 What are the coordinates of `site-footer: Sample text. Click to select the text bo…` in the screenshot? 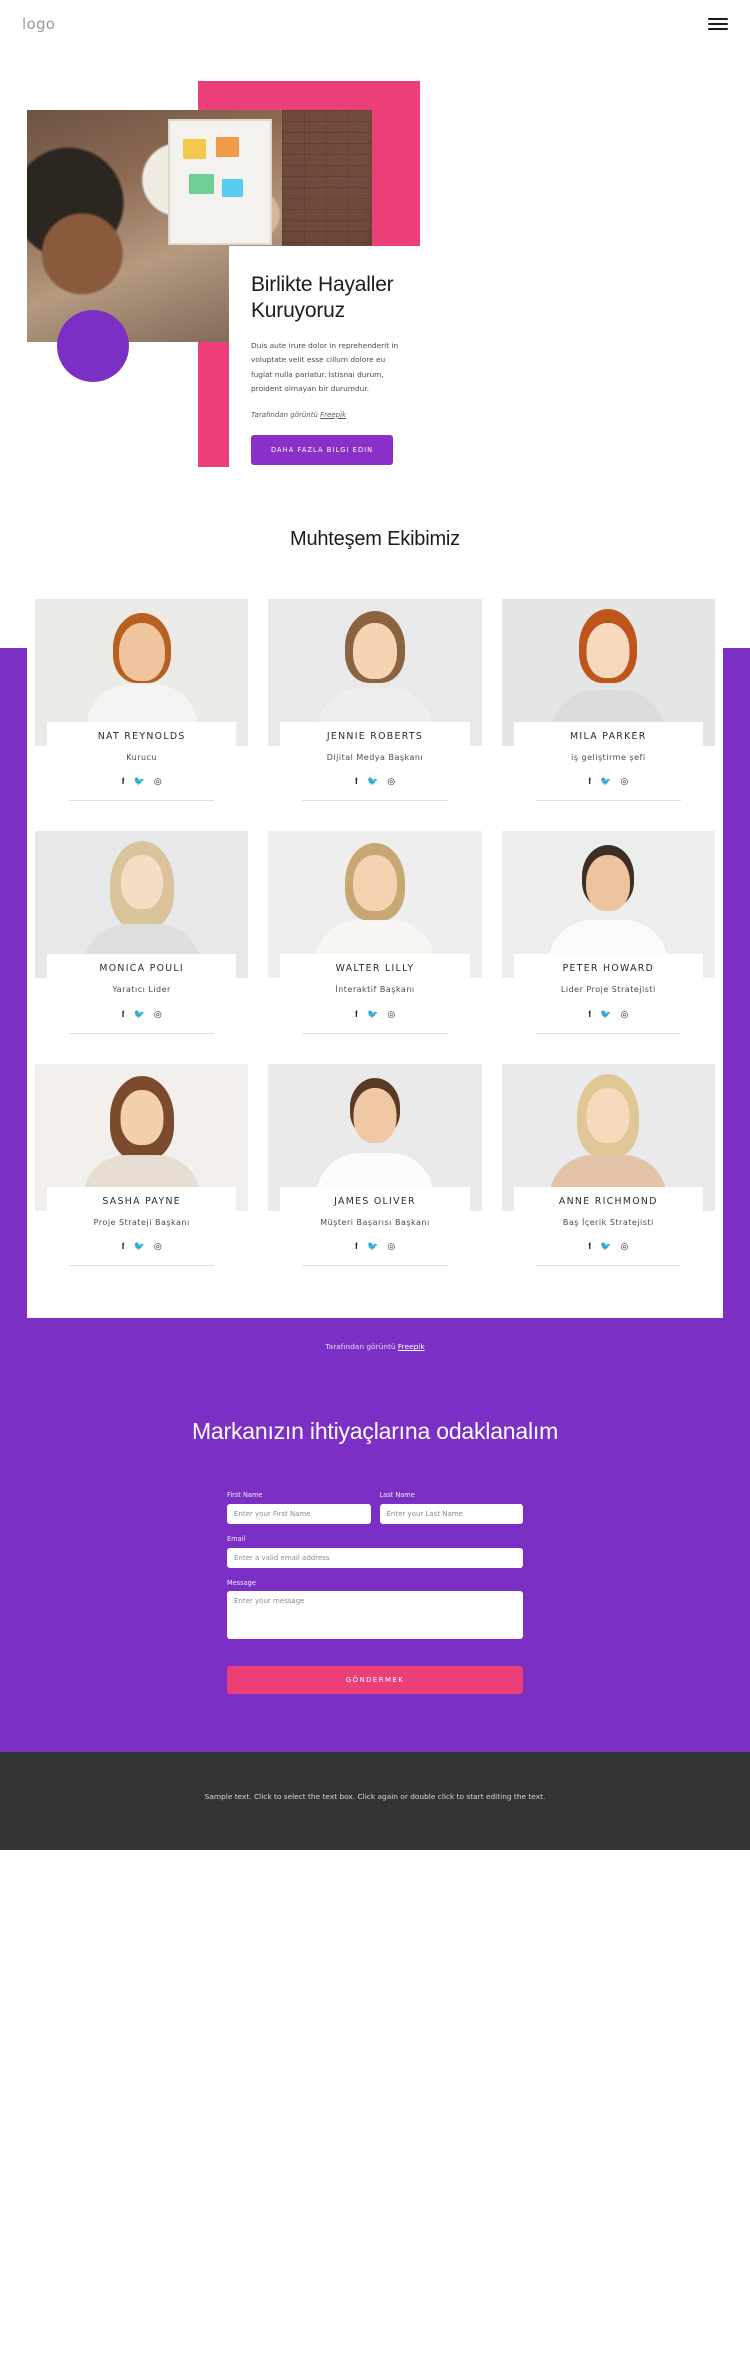 It's located at (375, 1801).